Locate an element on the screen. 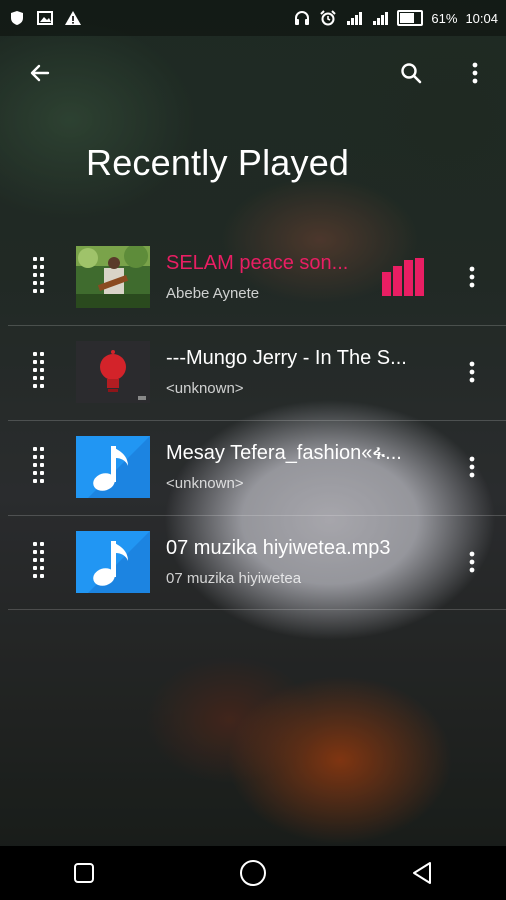 The height and width of the screenshot is (900, 506). track-row: SELAM peace son... Abebe Aynete is located at coordinates (253, 277).